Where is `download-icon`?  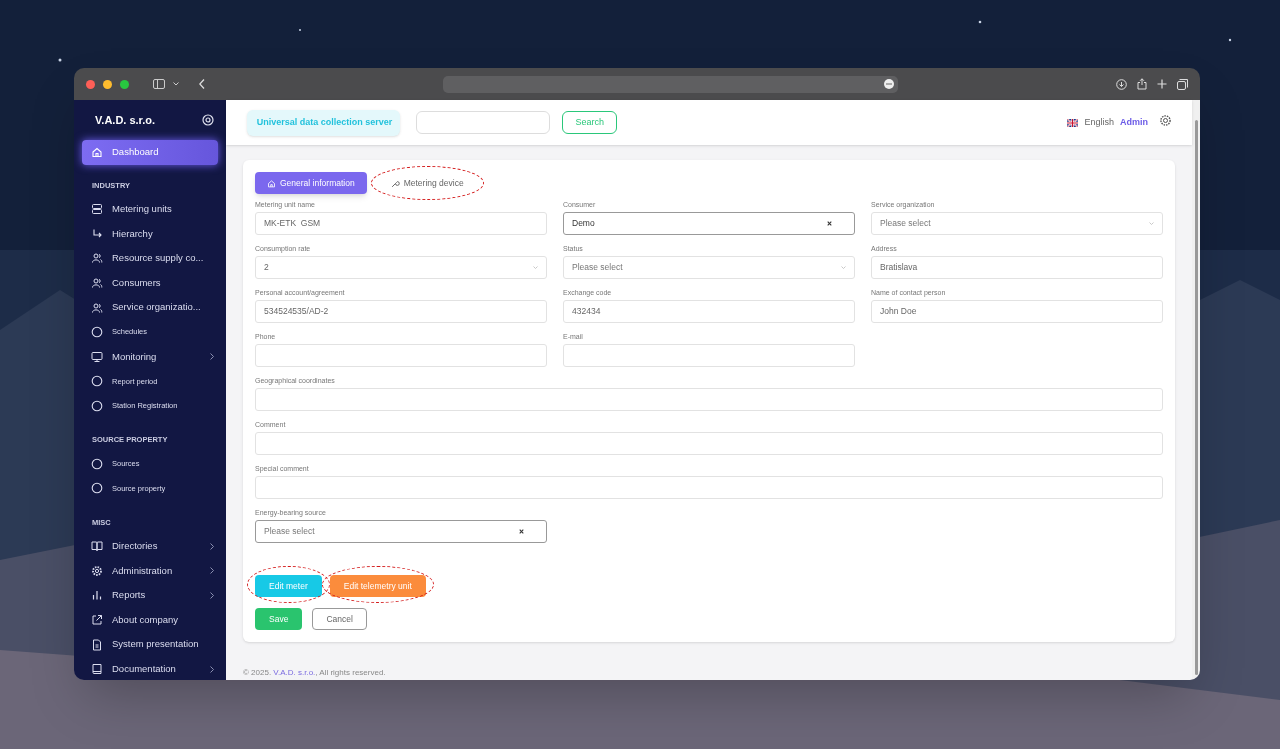 download-icon is located at coordinates (1121, 84).